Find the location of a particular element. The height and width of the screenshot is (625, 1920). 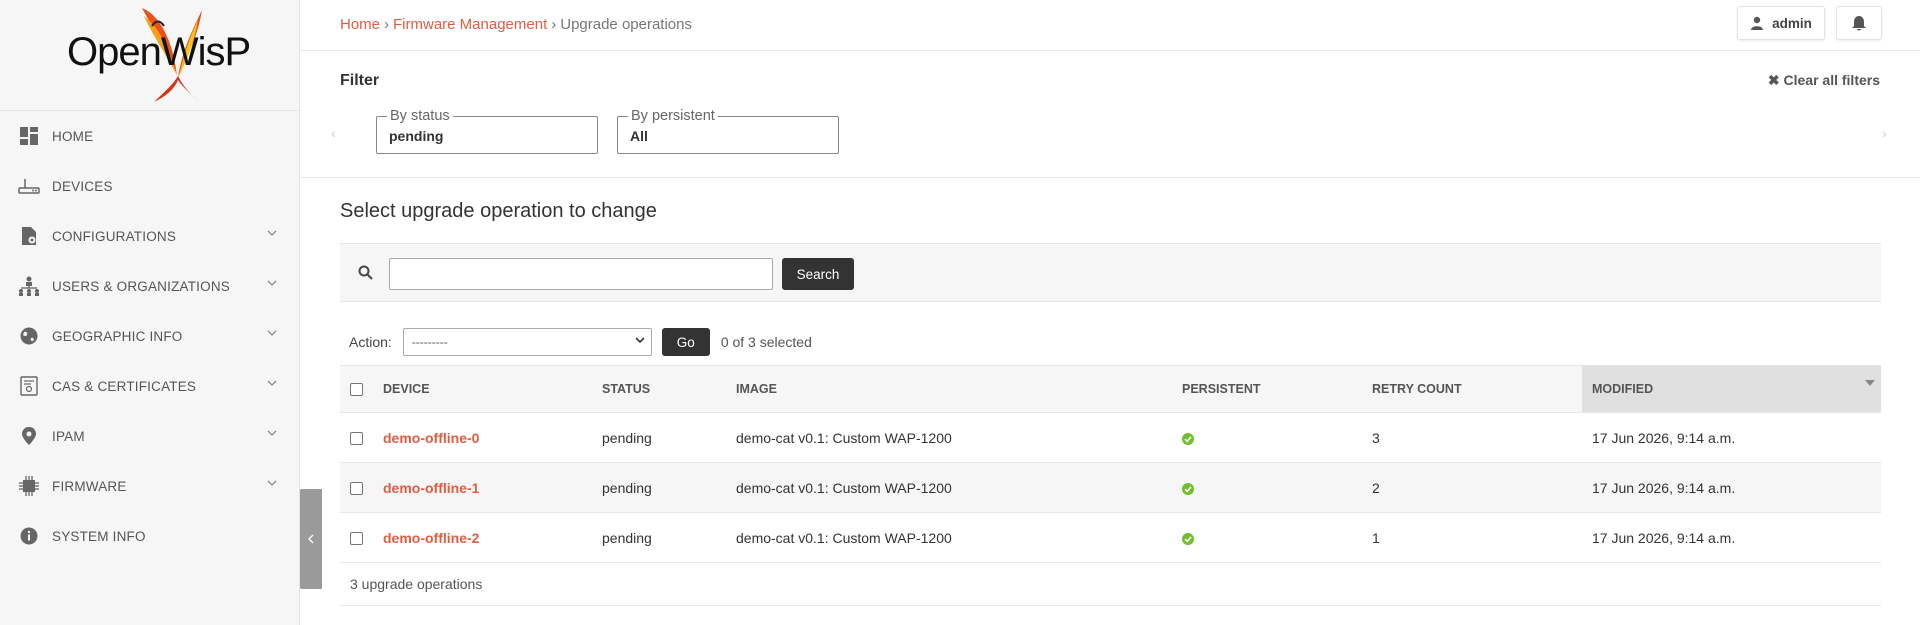

user-menu-button: admin is located at coordinates (1781, 23).